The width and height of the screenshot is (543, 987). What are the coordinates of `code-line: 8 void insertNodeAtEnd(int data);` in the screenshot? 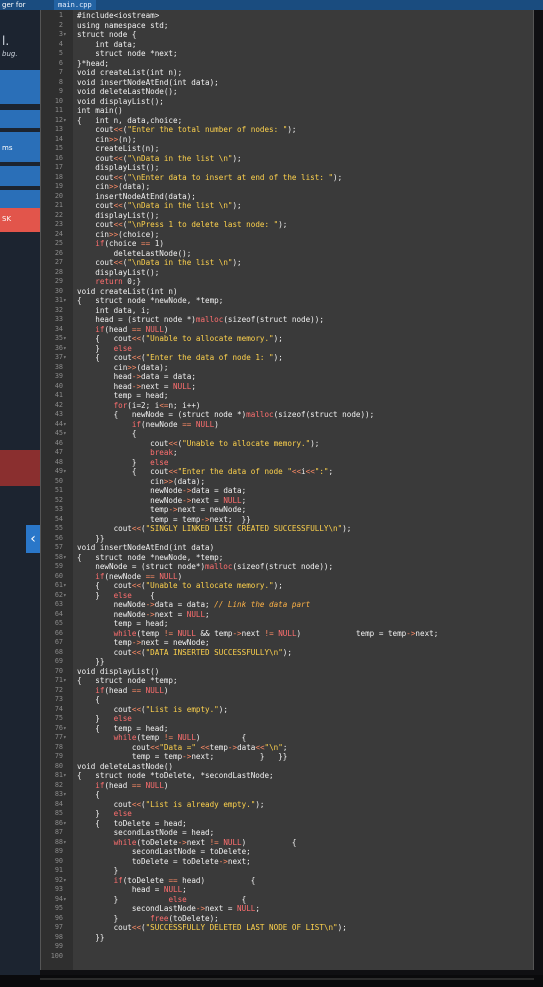 It's located at (288, 83).